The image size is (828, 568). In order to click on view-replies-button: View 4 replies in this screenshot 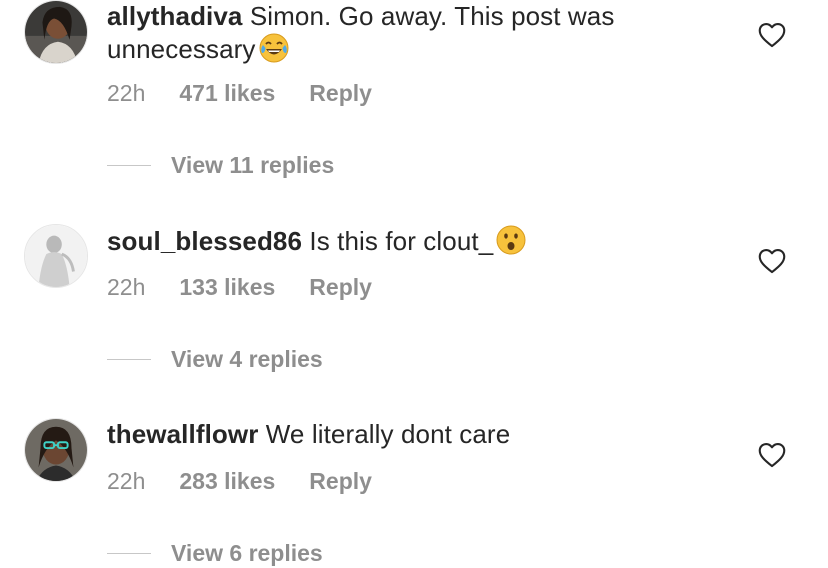, I will do `click(215, 359)`.